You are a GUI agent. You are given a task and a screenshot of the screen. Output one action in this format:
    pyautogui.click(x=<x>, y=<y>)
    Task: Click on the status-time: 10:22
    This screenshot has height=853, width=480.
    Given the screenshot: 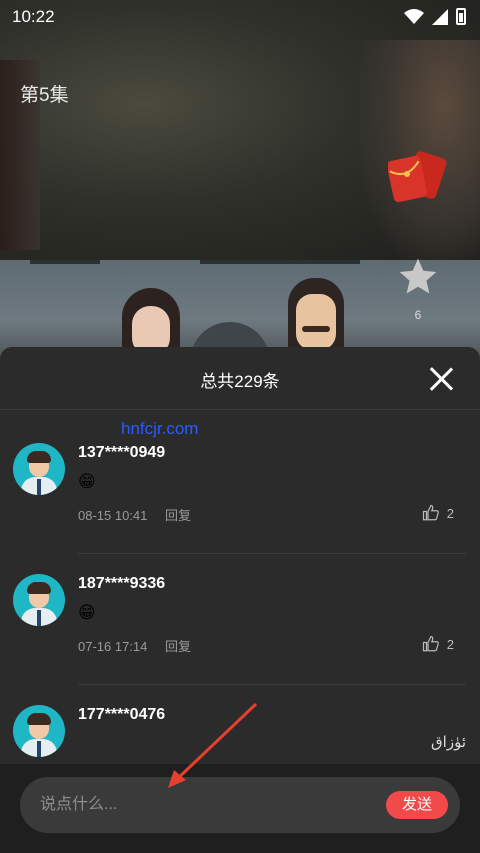 What is the action you would take?
    pyautogui.click(x=33, y=16)
    